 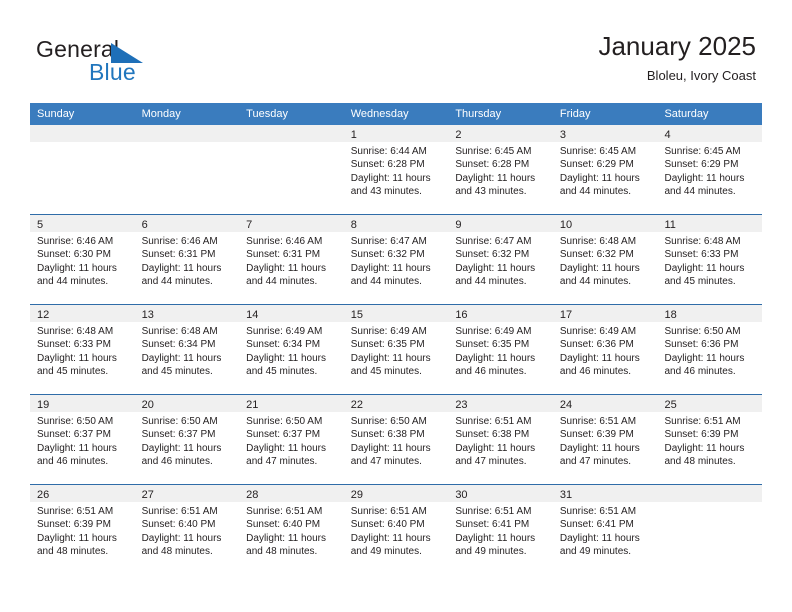 I want to click on sunrise-text: Sunrise: 6:48 AM, so click(x=702, y=241).